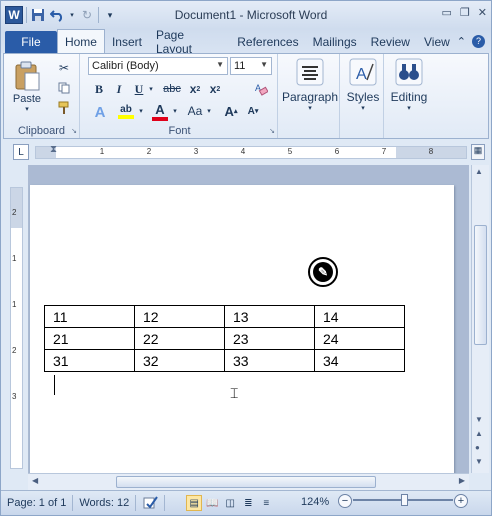  Describe the element at coordinates (482, 12) in the screenshot. I see `close-icon: ✕` at that location.